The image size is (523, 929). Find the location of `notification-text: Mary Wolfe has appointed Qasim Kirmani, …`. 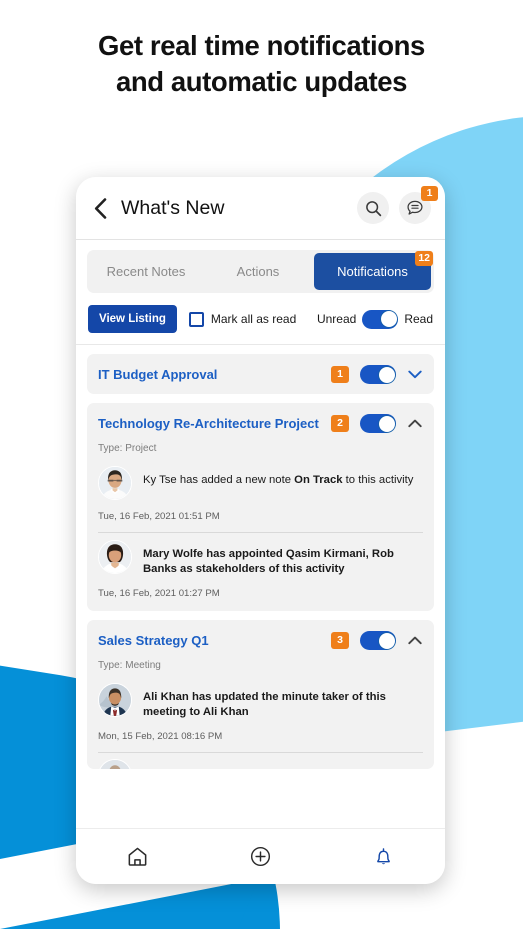

notification-text: Mary Wolfe has appointed Qasim Kirmani, … is located at coordinates (283, 558).